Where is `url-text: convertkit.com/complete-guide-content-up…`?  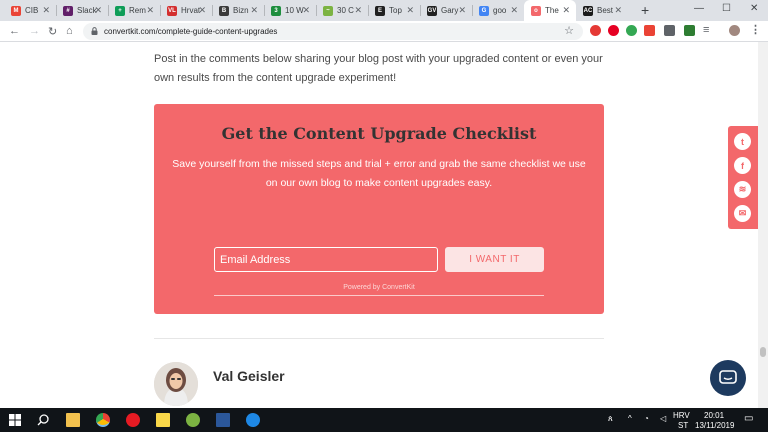
url-text: convertkit.com/complete-guide-content-up… is located at coordinates (191, 31).